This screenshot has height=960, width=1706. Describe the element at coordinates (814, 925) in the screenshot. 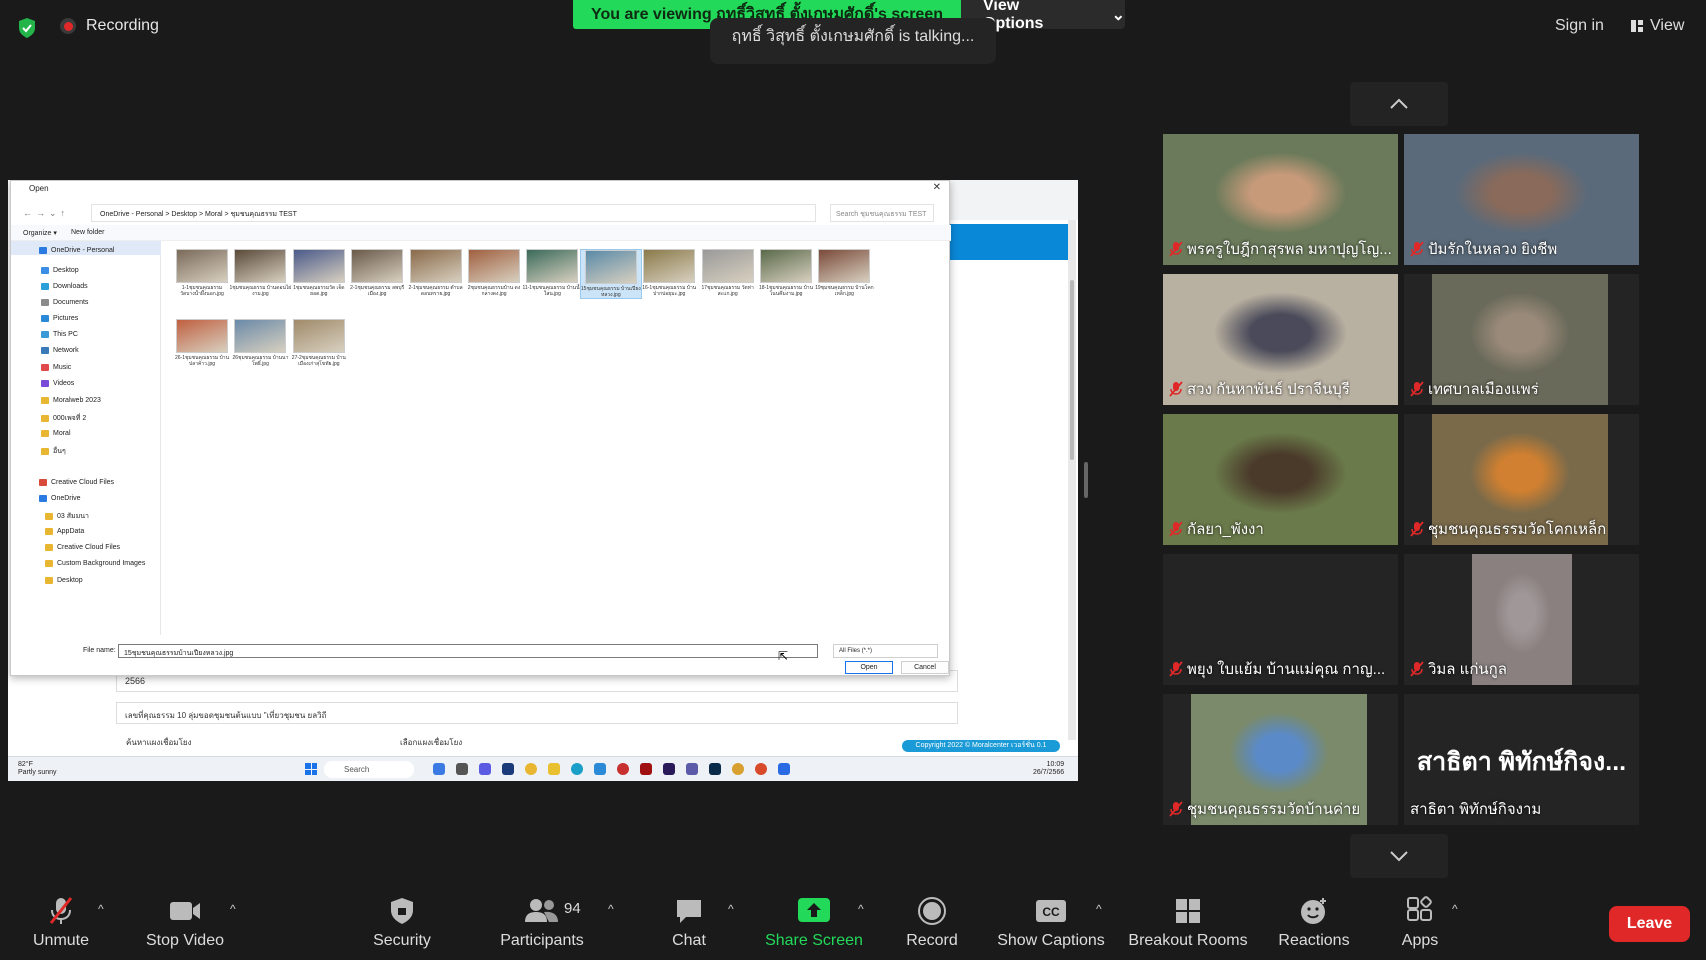

I see `share-screen-button: Share Screen` at that location.